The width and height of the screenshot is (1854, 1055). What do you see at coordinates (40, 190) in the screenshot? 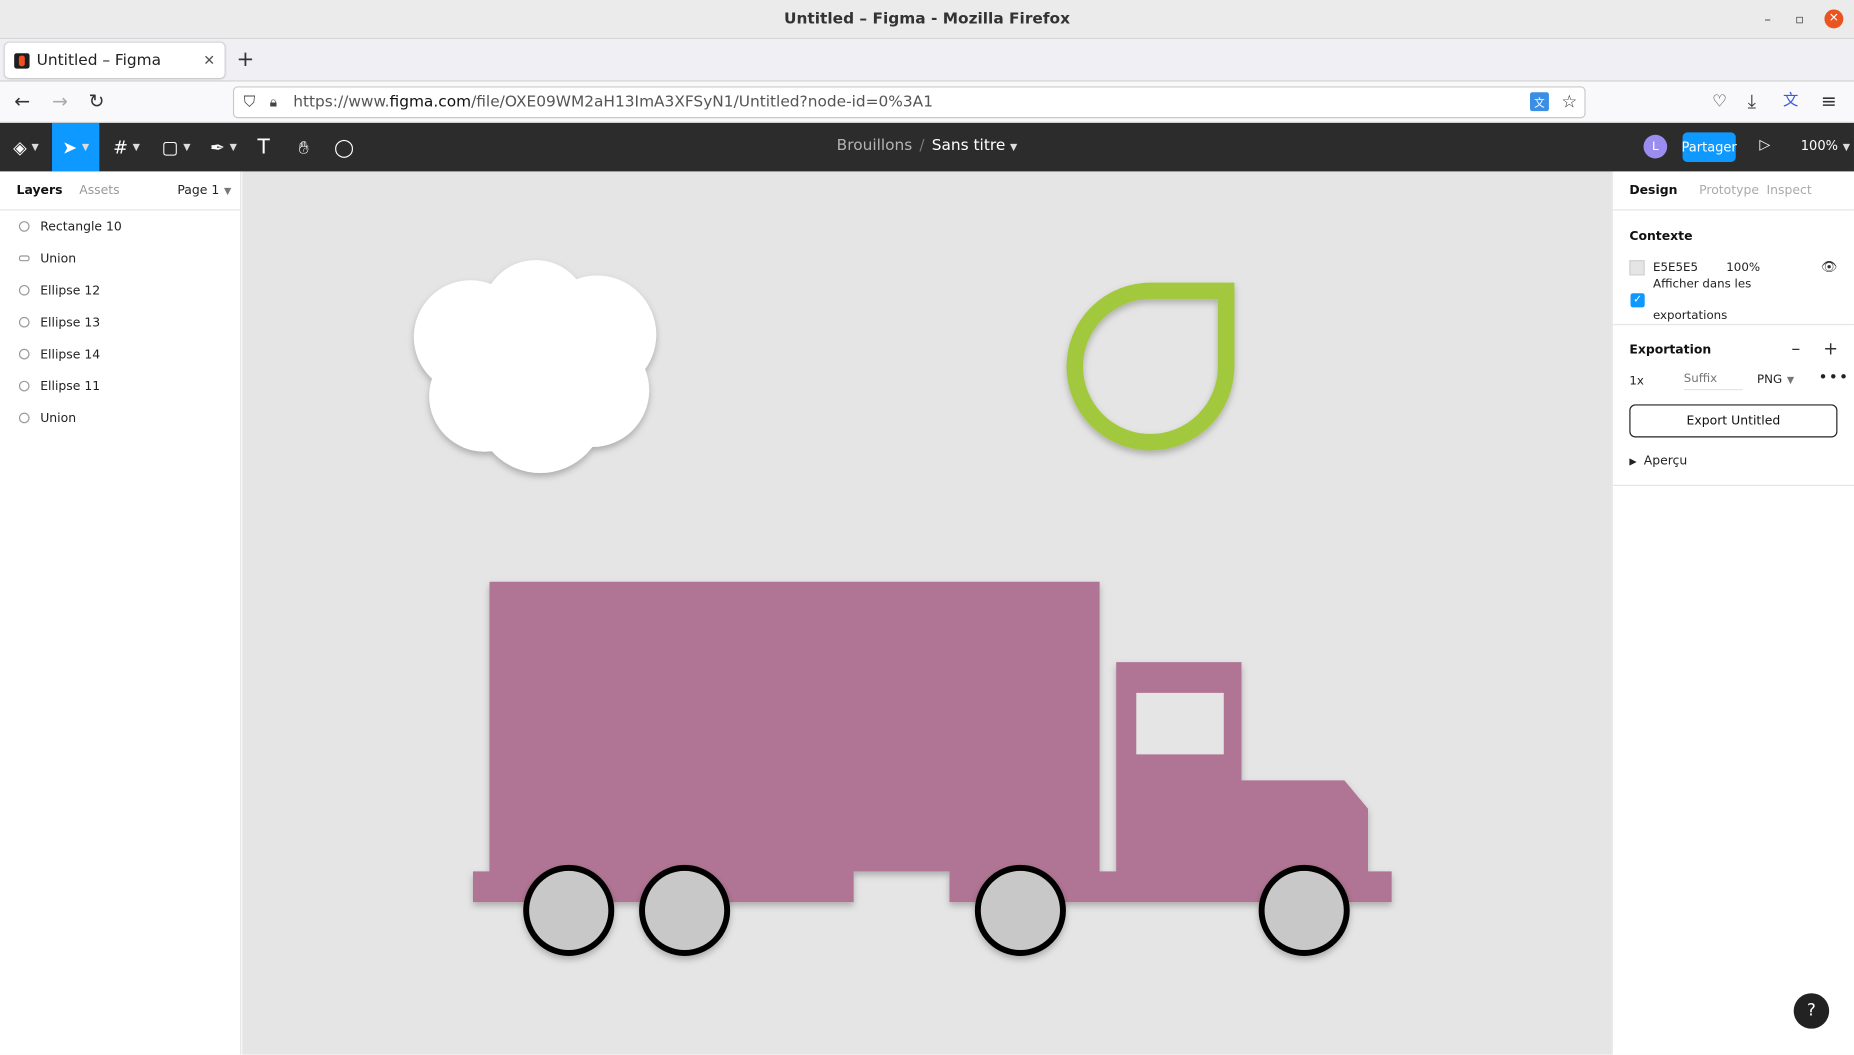
I see `tab-layers: Layers` at bounding box center [40, 190].